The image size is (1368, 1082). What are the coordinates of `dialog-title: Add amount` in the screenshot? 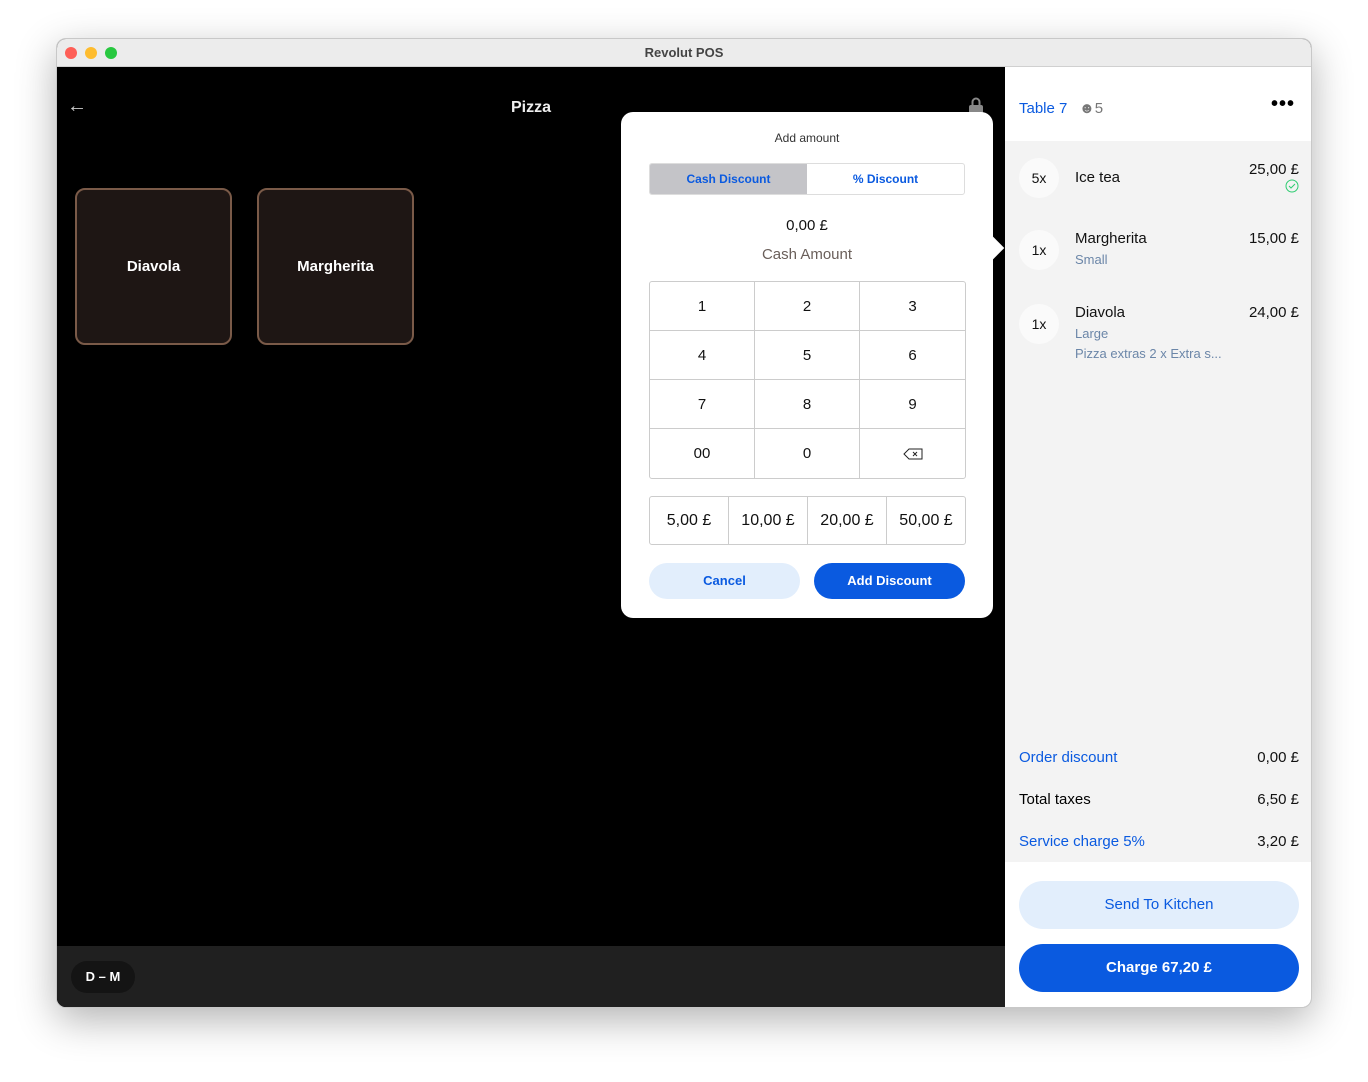 It's located at (807, 138).